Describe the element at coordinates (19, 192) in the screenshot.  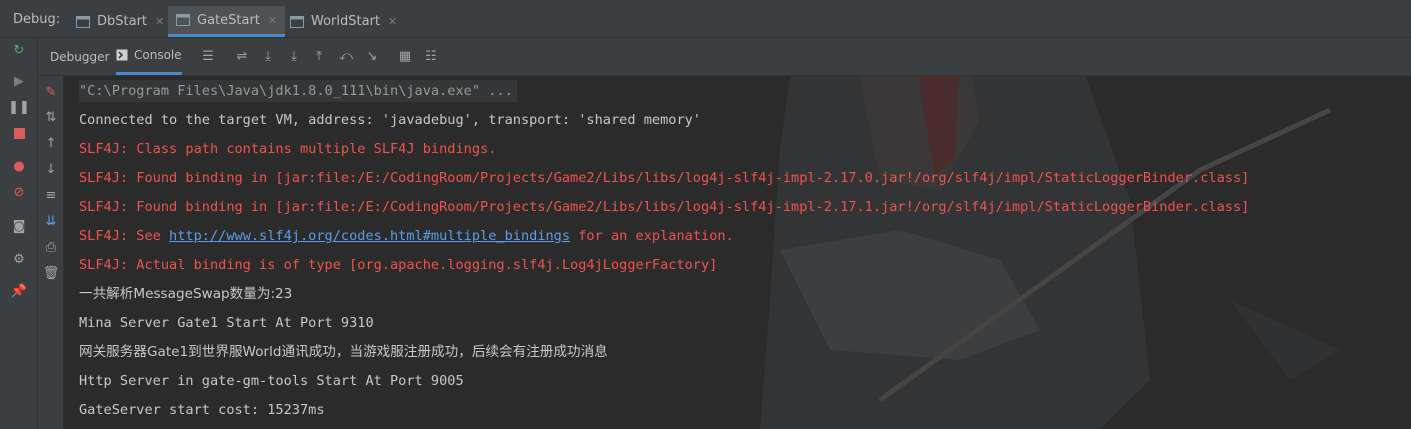
I see `mute-breakpoints-icon: ⊘` at that location.